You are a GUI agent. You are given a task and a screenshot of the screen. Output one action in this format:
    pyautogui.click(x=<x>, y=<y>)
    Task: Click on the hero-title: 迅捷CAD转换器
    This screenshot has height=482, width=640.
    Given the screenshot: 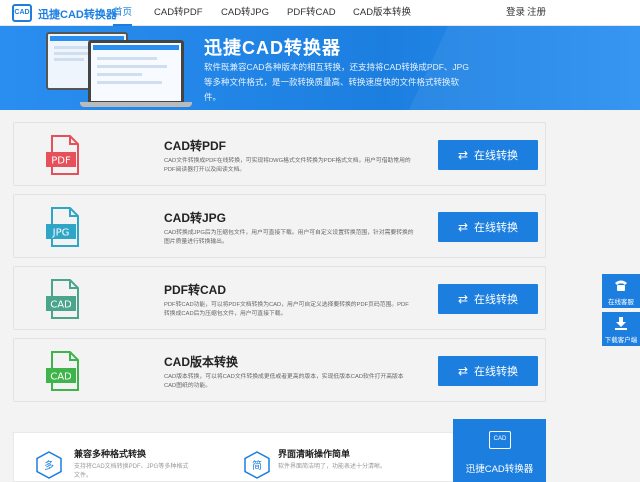 What is the action you would take?
    pyautogui.click(x=272, y=48)
    